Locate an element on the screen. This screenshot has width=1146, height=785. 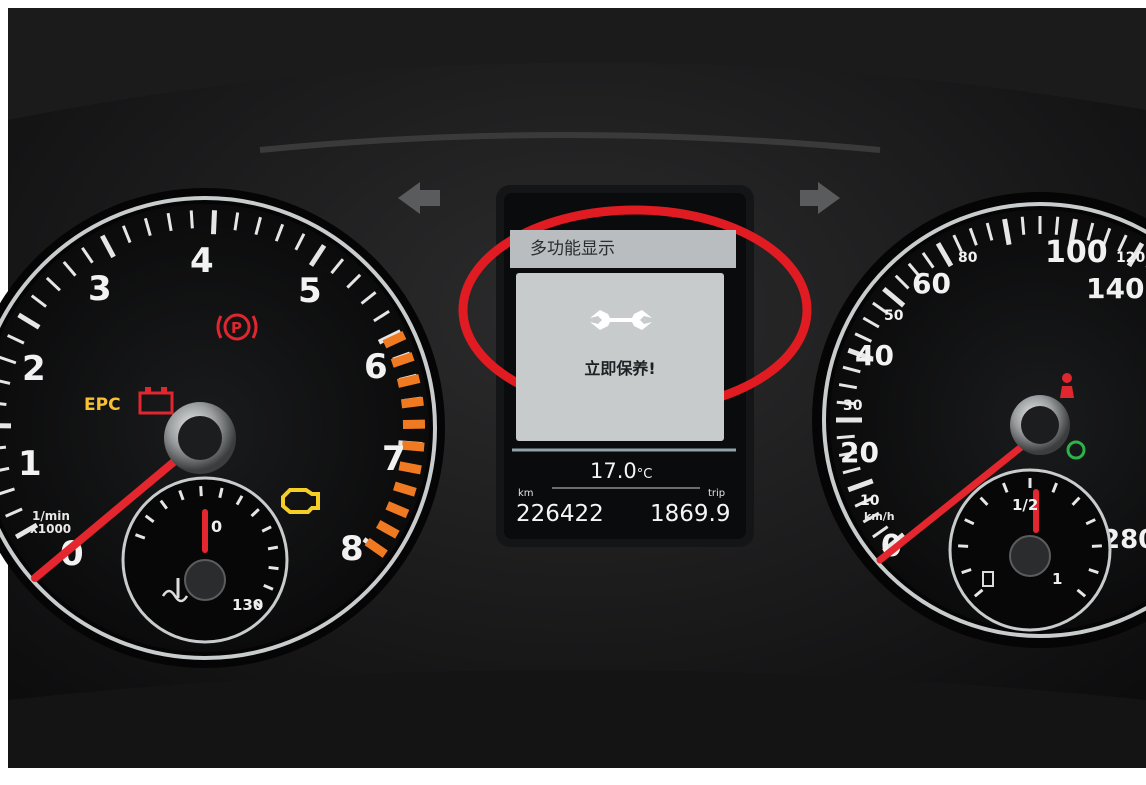
coolant-low: 0 is located at coordinates (216, 526).